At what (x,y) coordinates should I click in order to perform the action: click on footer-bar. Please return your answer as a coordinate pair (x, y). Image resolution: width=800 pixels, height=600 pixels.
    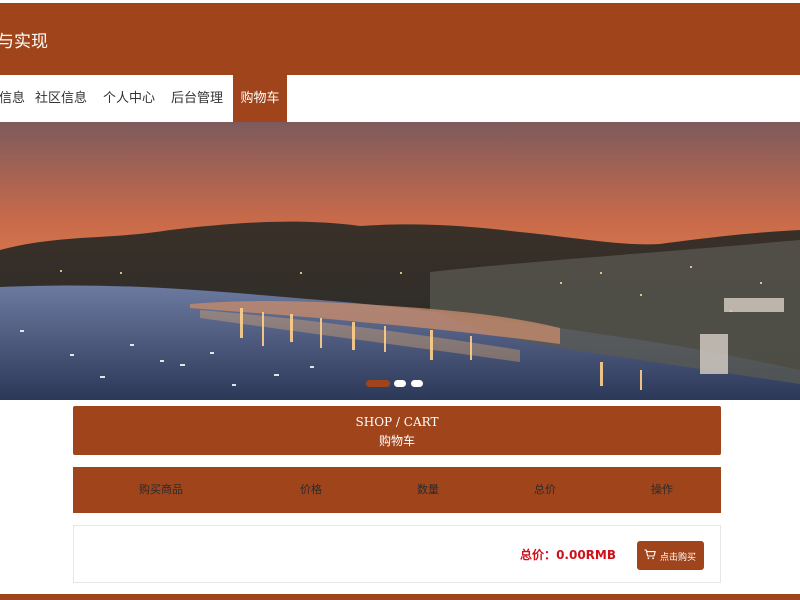
    Looking at the image, I should click on (400, 597).